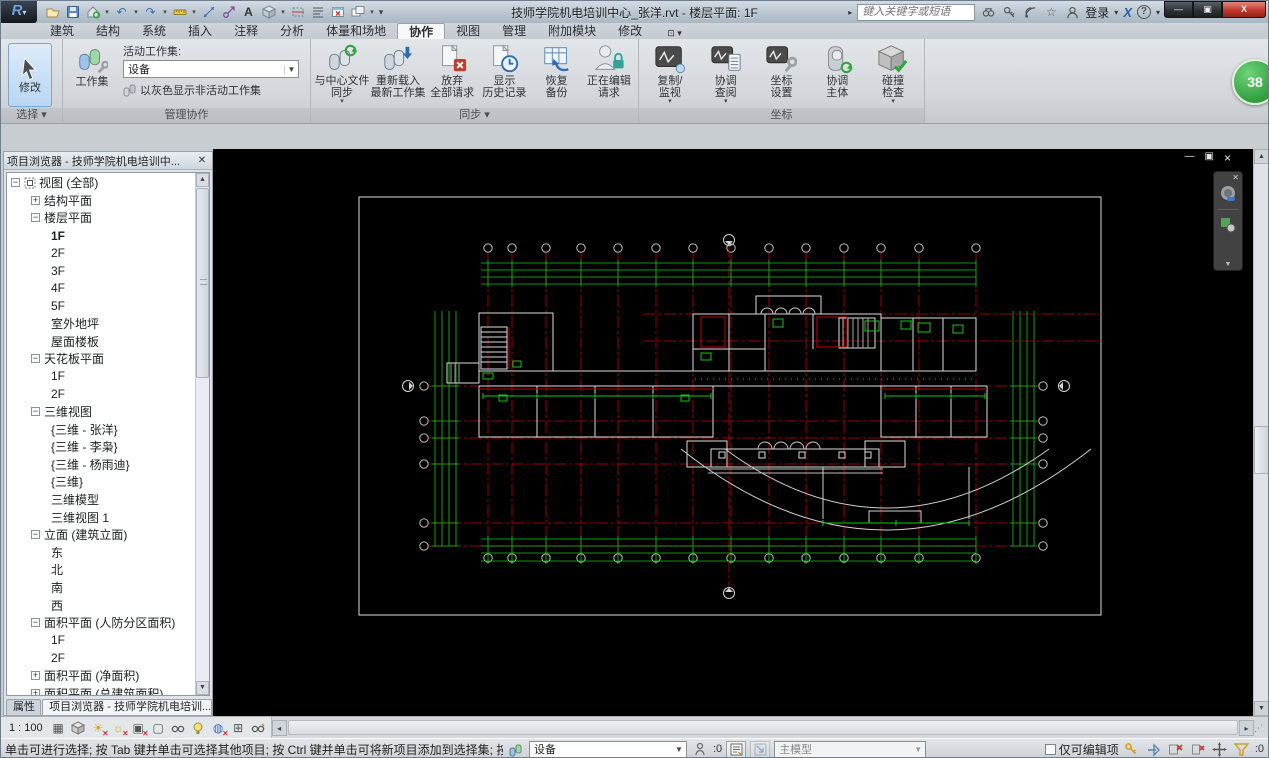 This screenshot has height=758, width=1269. I want to click on tree-item: − 立面 (建筑立面), so click(101, 535).